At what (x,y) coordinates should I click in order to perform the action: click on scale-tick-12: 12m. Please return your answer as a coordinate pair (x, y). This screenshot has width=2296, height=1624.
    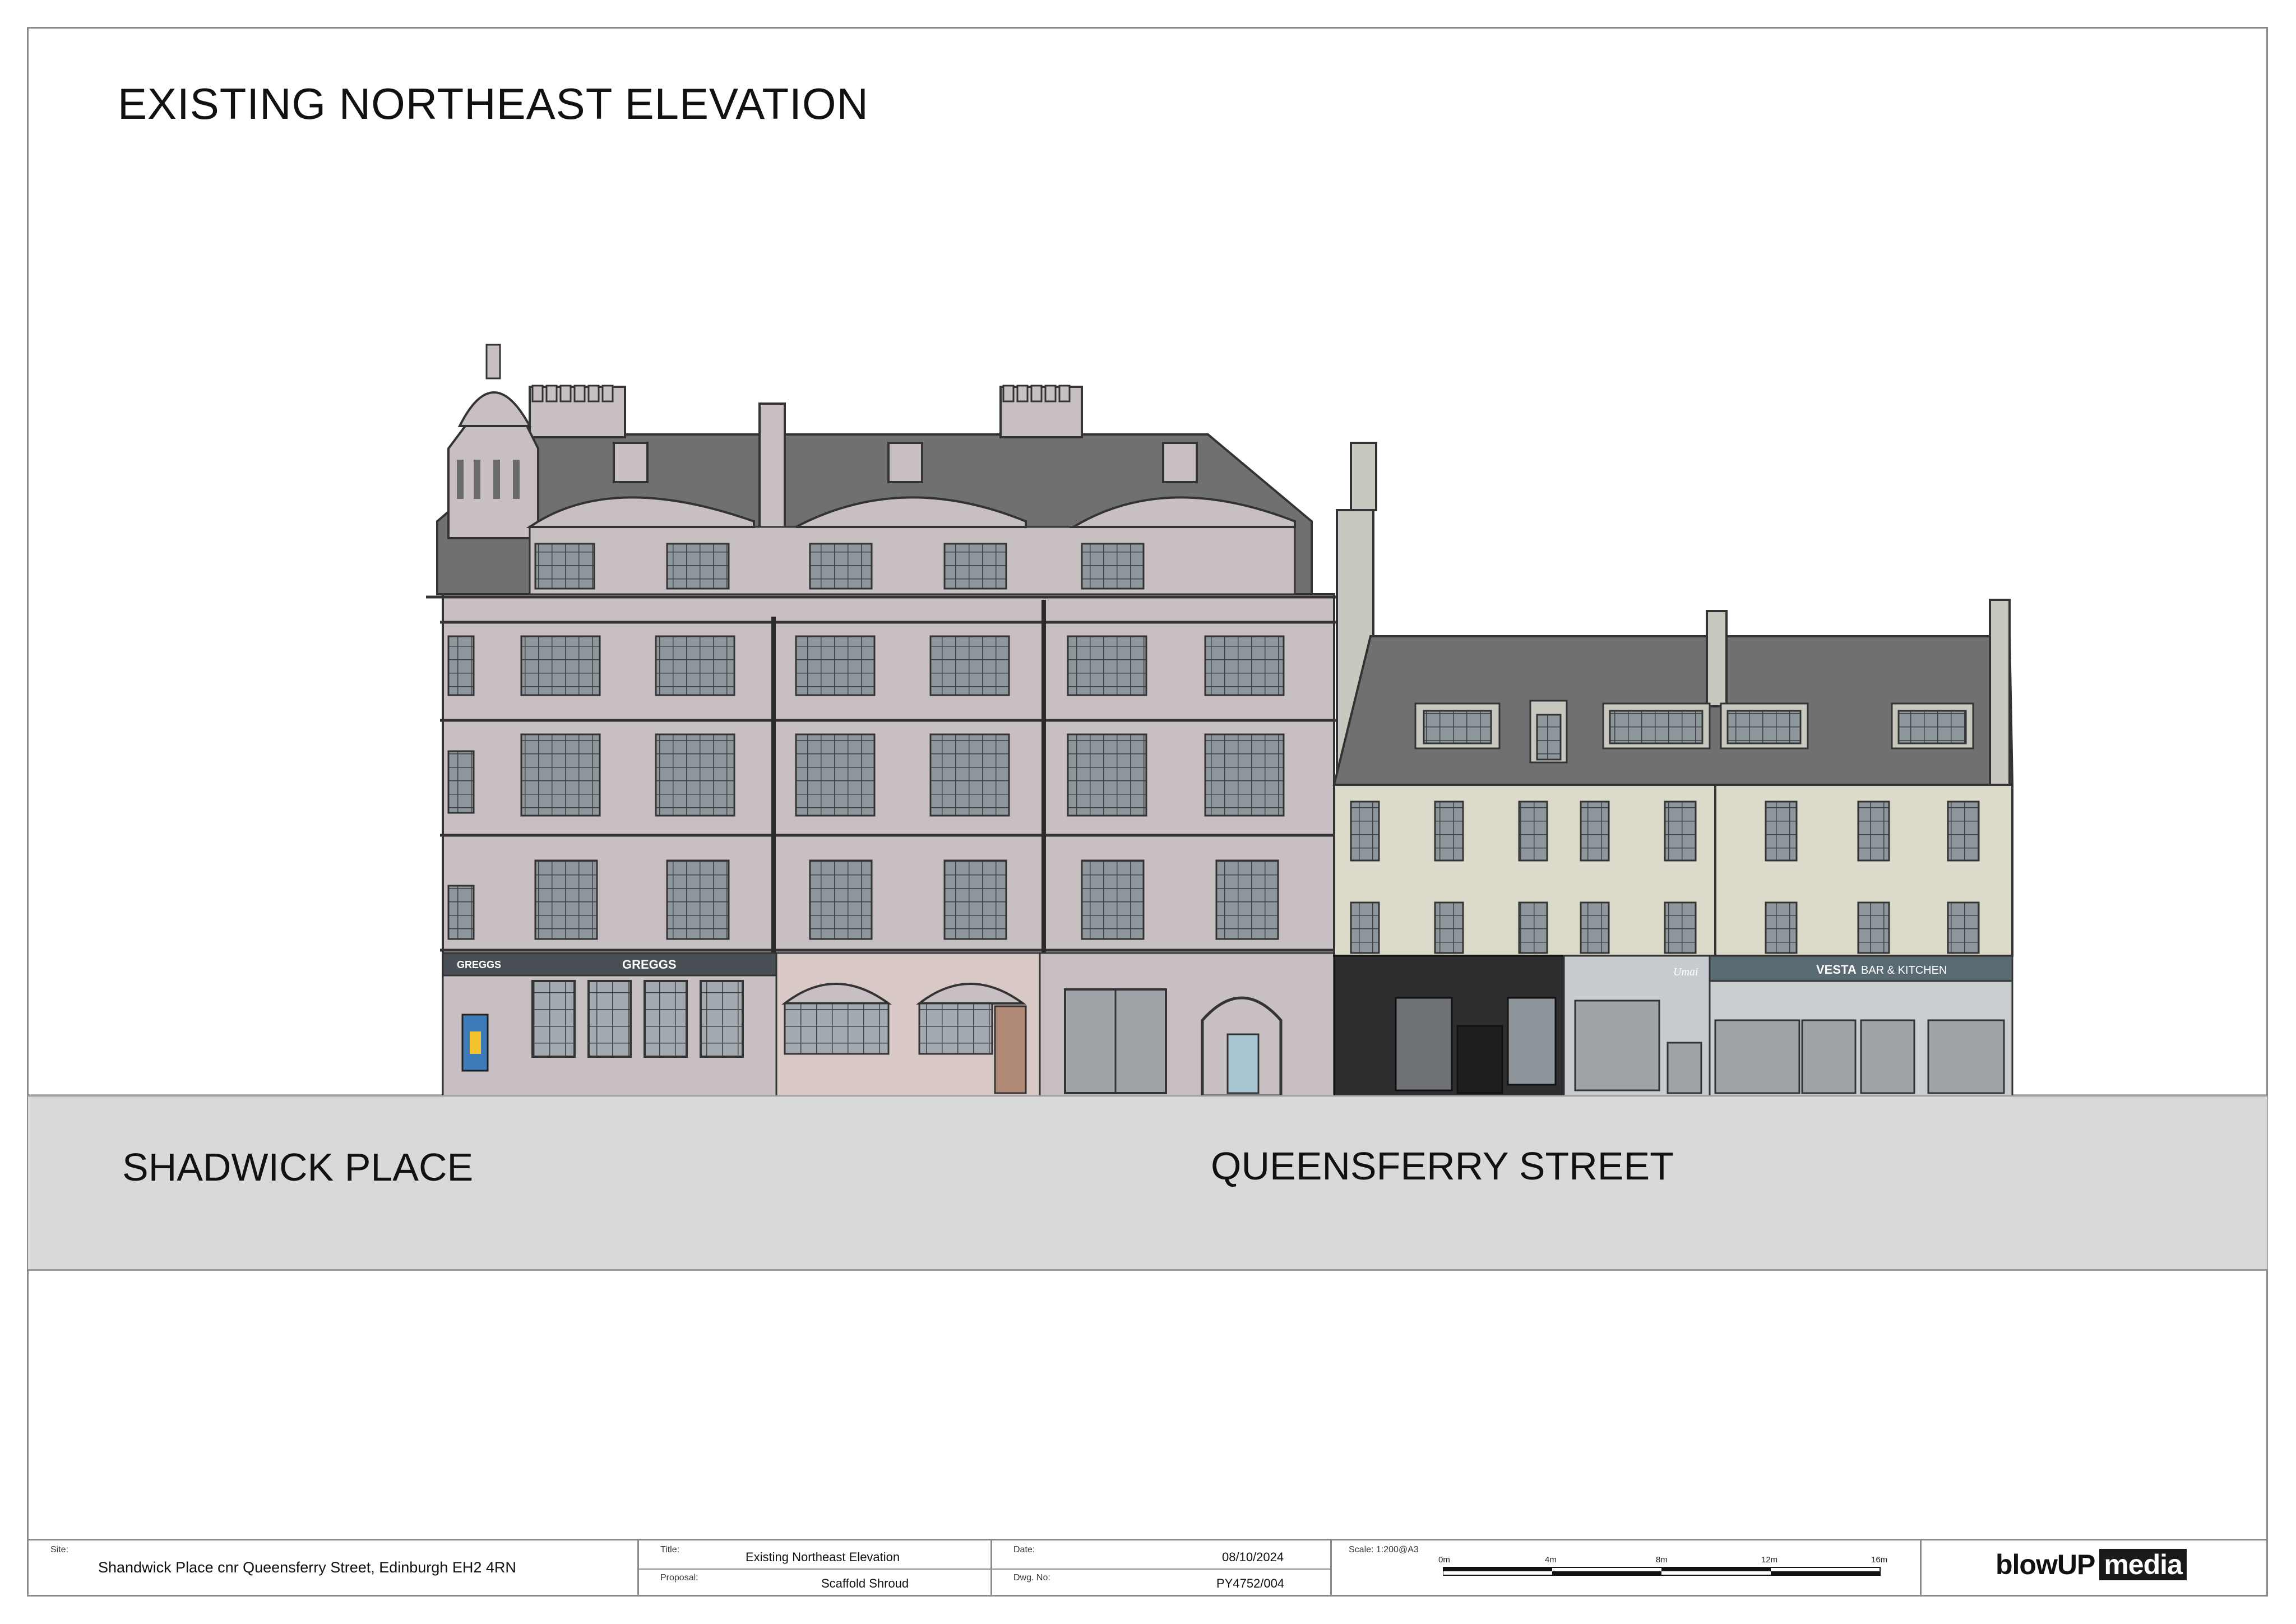
    Looking at the image, I should click on (1769, 1560).